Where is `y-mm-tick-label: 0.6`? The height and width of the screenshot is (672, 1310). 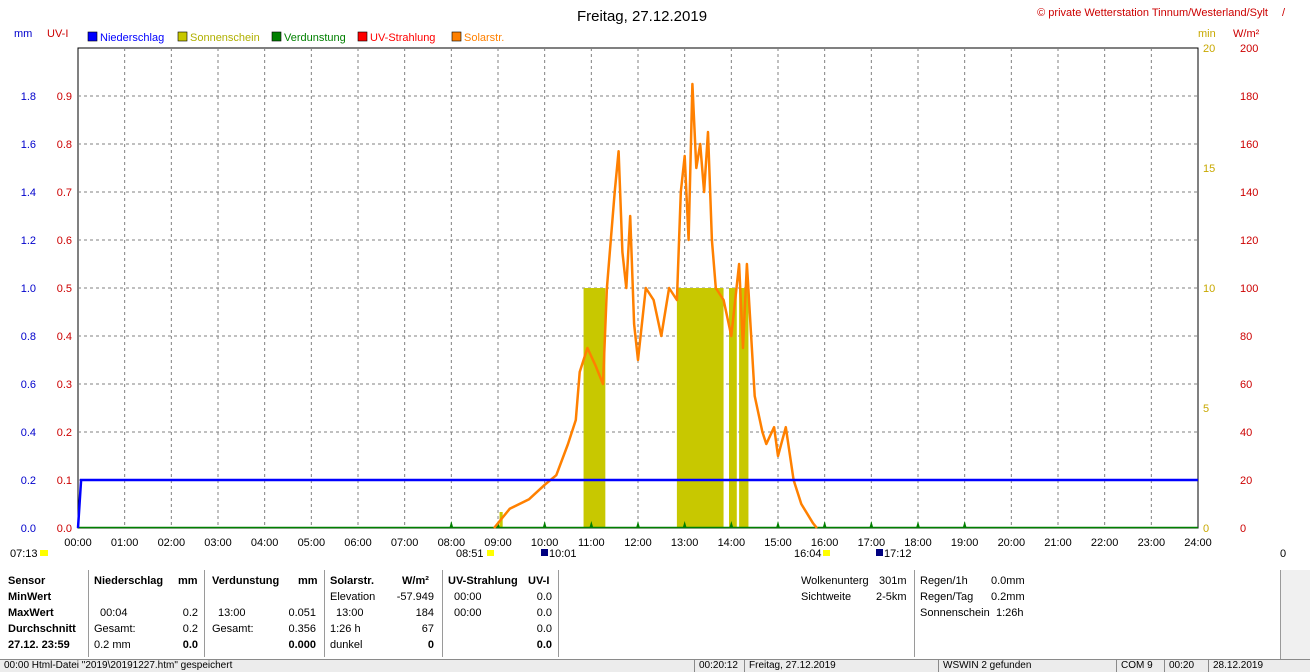
y-mm-tick-label: 0.6 is located at coordinates (28, 385).